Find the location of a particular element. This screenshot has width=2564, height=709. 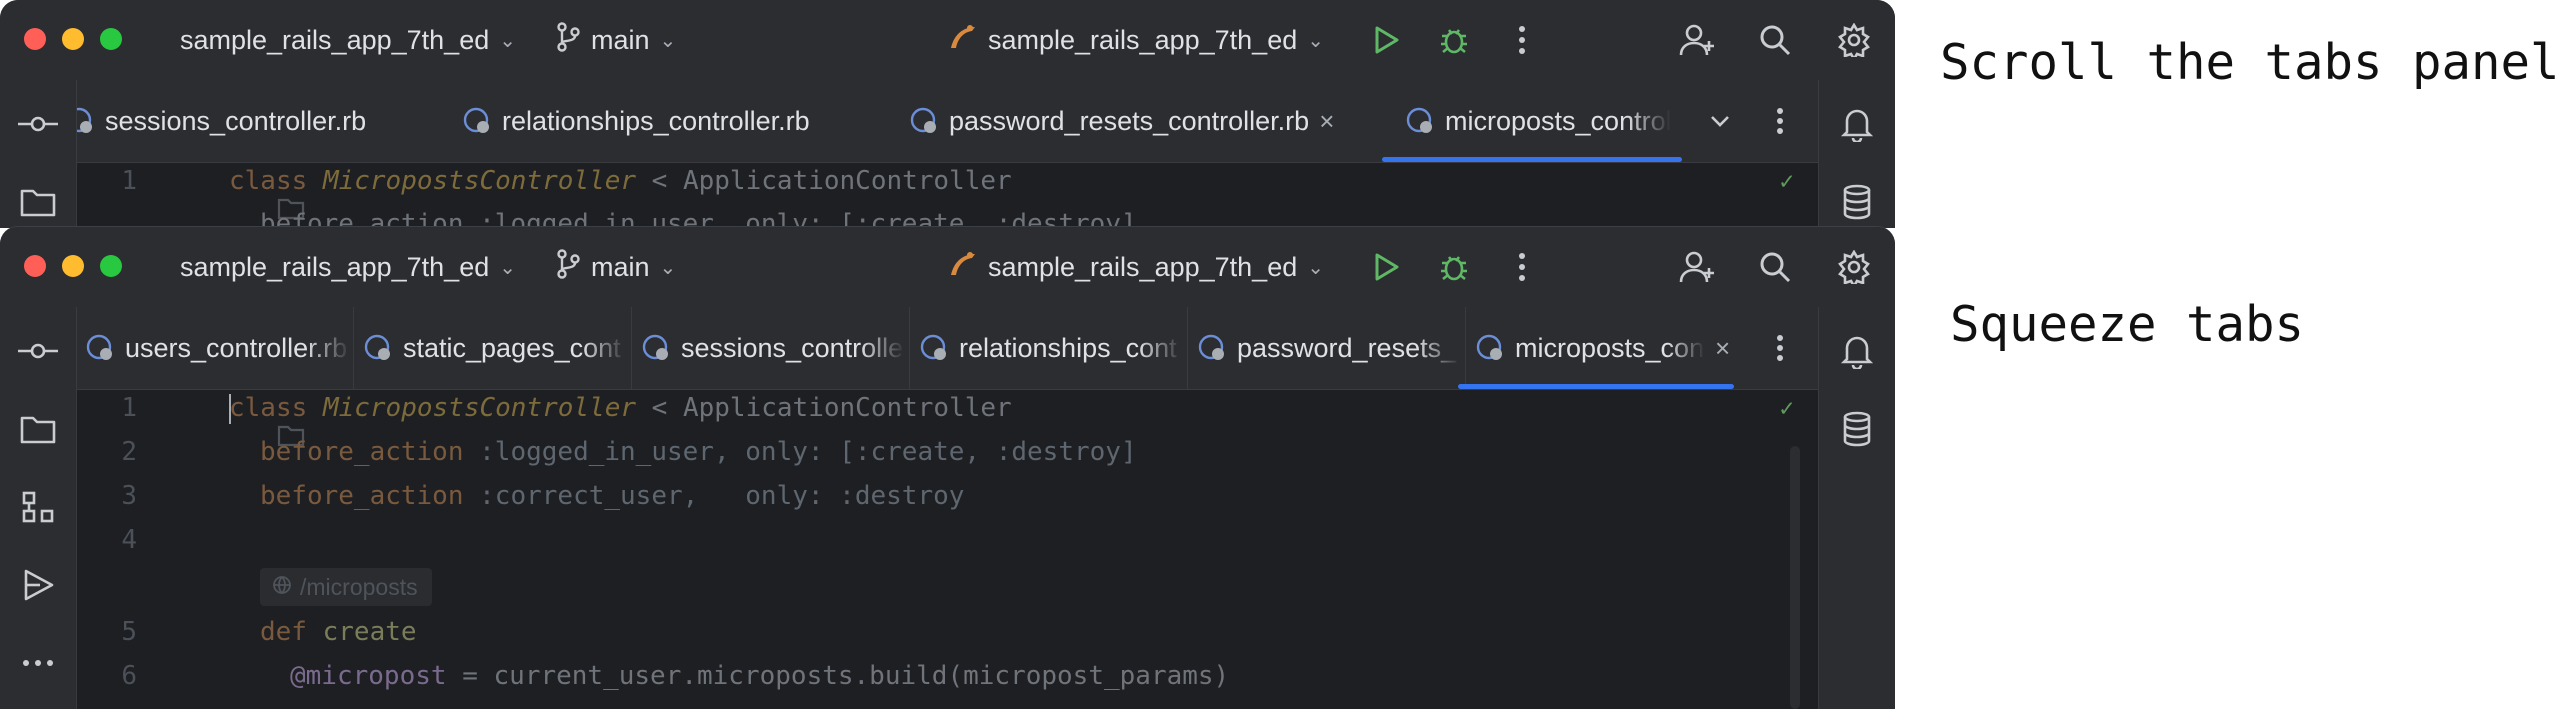

structure-icon is located at coordinates (38, 507).